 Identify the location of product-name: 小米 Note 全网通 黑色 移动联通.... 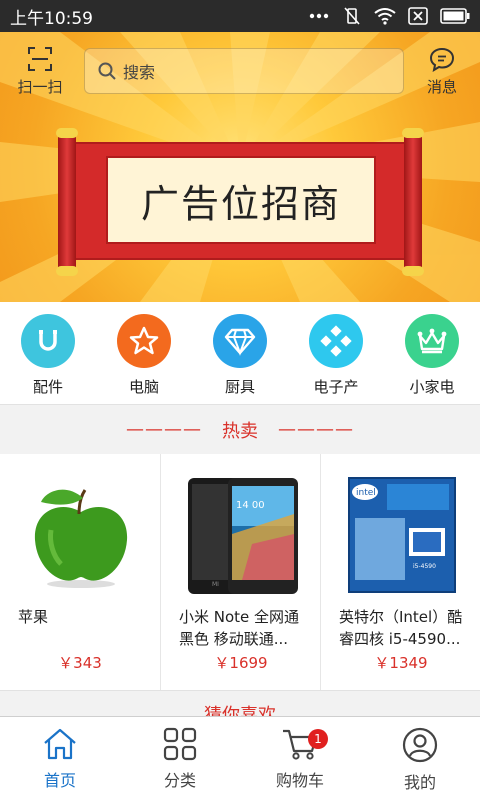
(239, 628).